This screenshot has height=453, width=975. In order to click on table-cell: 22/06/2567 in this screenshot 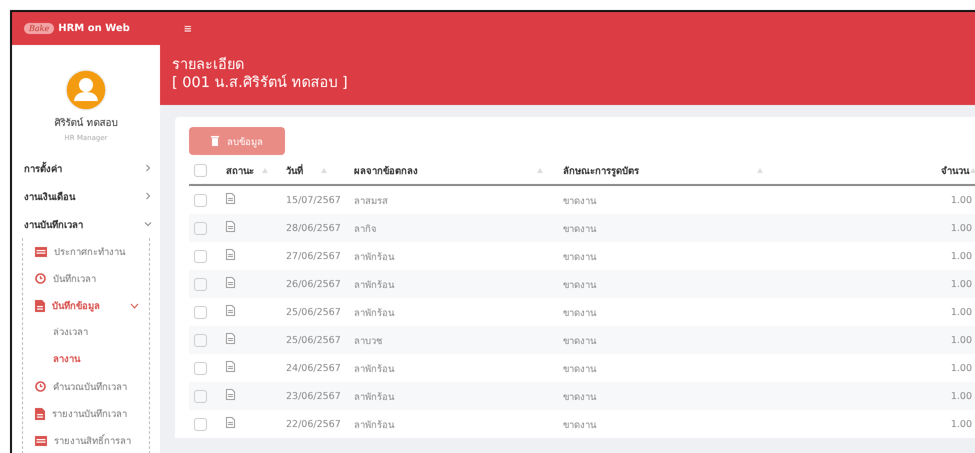, I will do `click(313, 424)`.